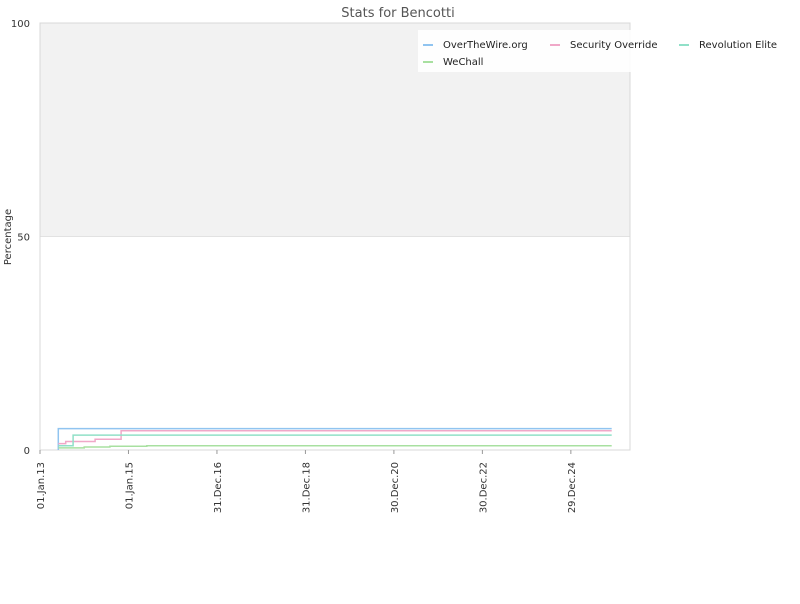  I want to click on x-tick-label: 30.Dec.20, so click(395, 487).